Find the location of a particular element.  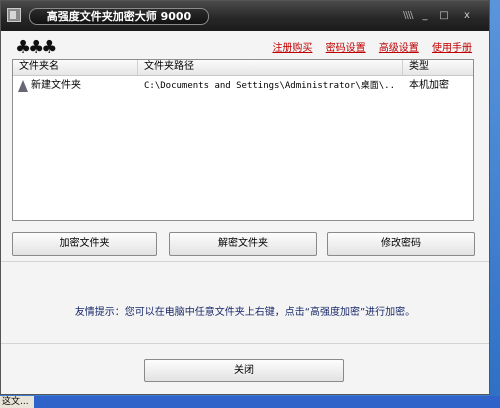

menu-user-manual: 使用手册 is located at coordinates (452, 48).